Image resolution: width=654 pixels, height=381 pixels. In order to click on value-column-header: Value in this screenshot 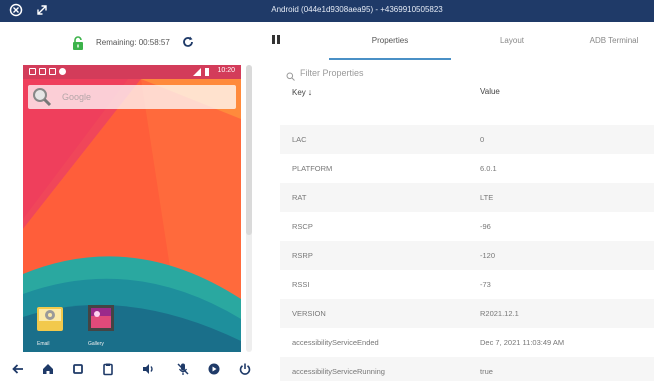, I will do `click(490, 91)`.